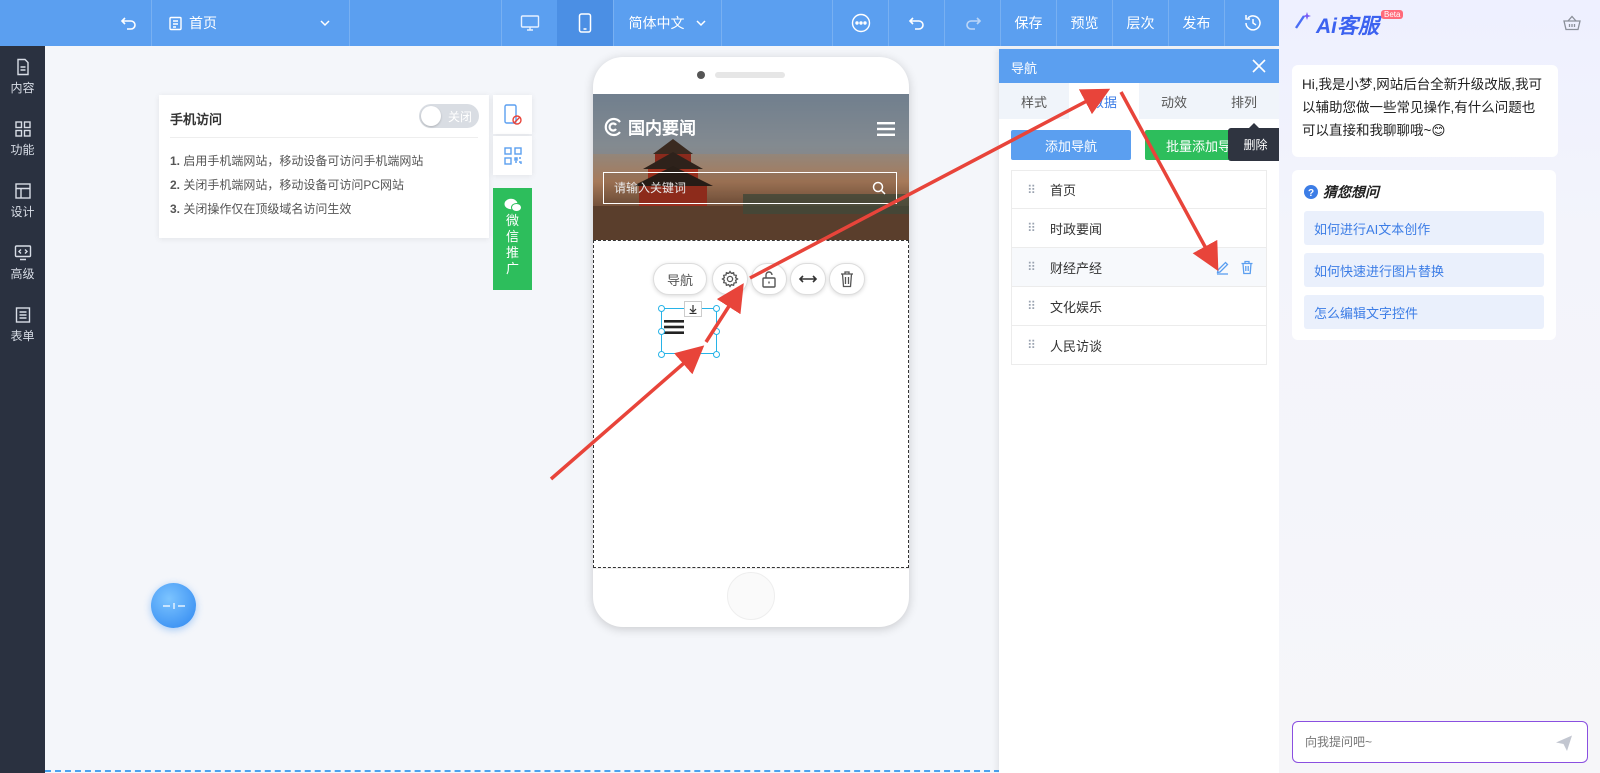 Image resolution: width=1600 pixels, height=773 pixels. Describe the element at coordinates (1139, 306) in the screenshot. I see `nav-list-item: ⠿ 文化娱乐` at that location.